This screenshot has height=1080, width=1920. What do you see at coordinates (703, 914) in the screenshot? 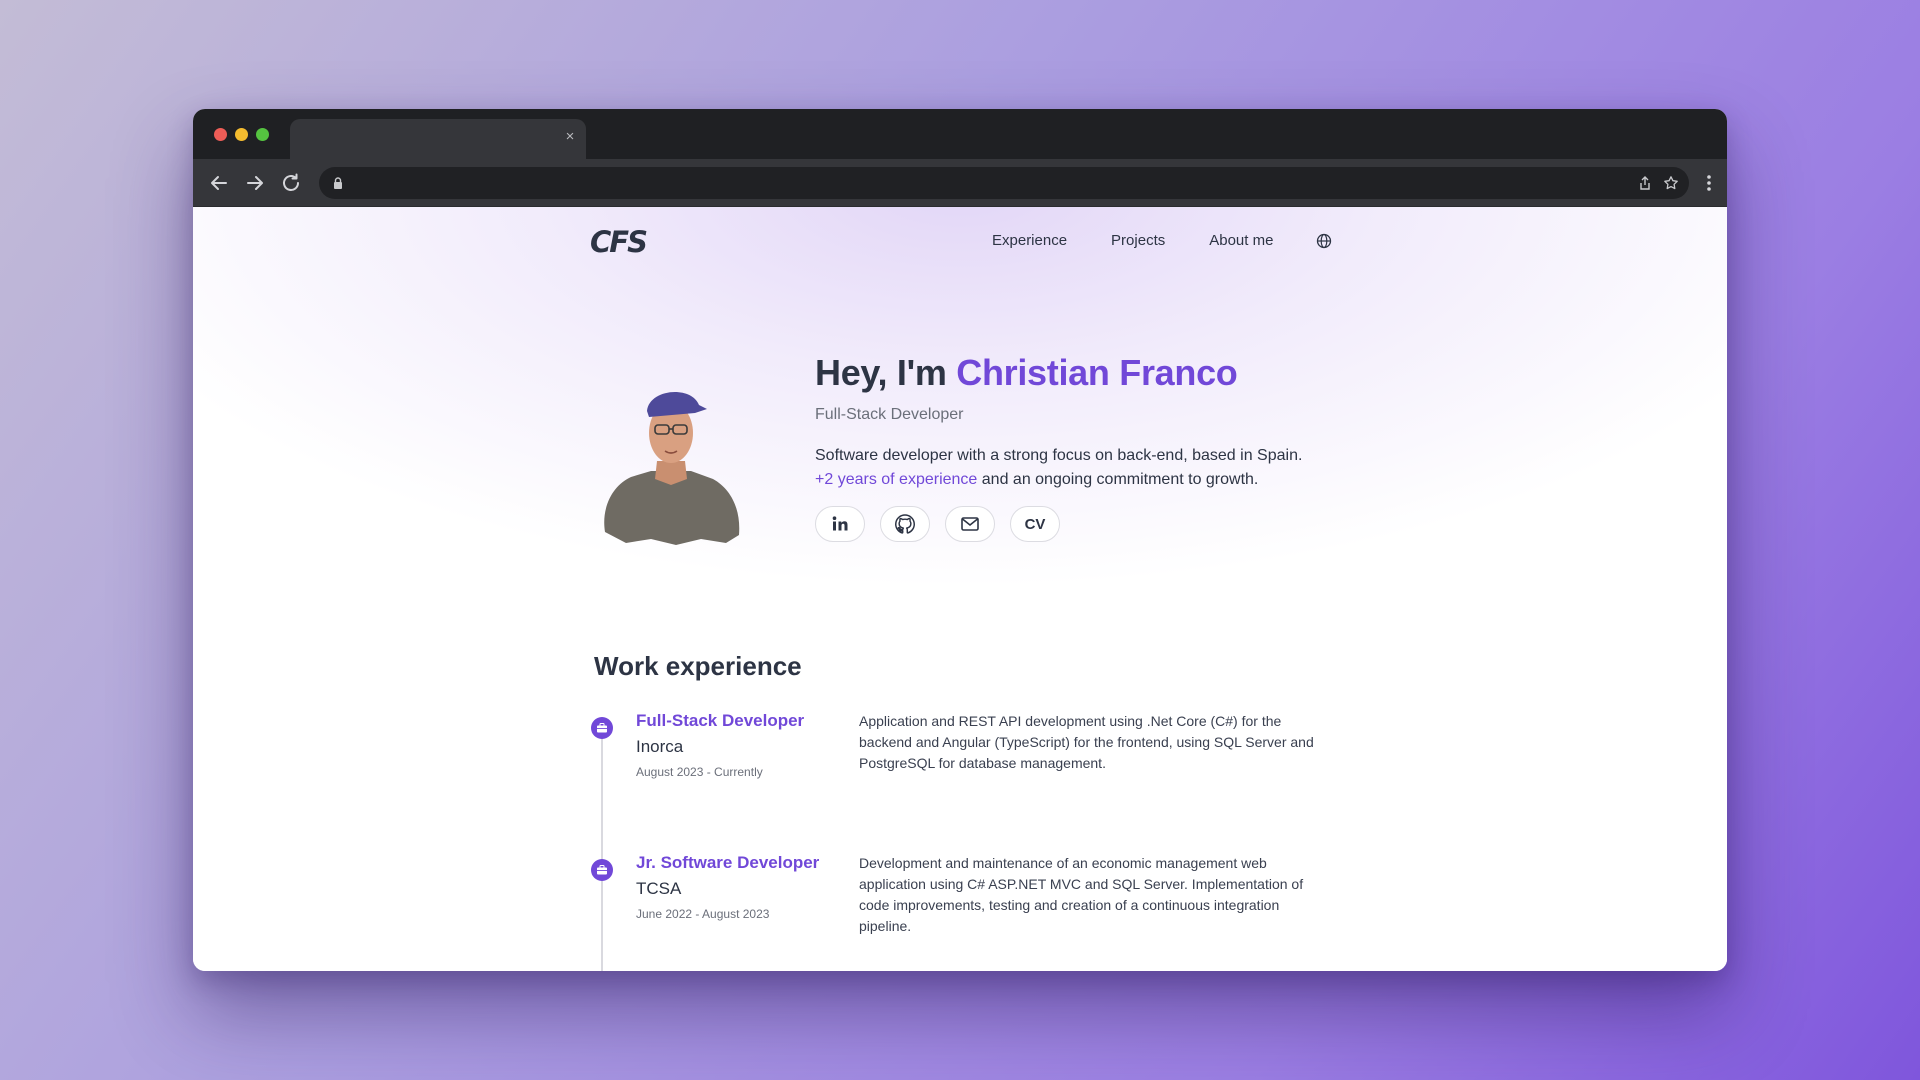
I see `job-date: June 2022 - August 2023` at bounding box center [703, 914].